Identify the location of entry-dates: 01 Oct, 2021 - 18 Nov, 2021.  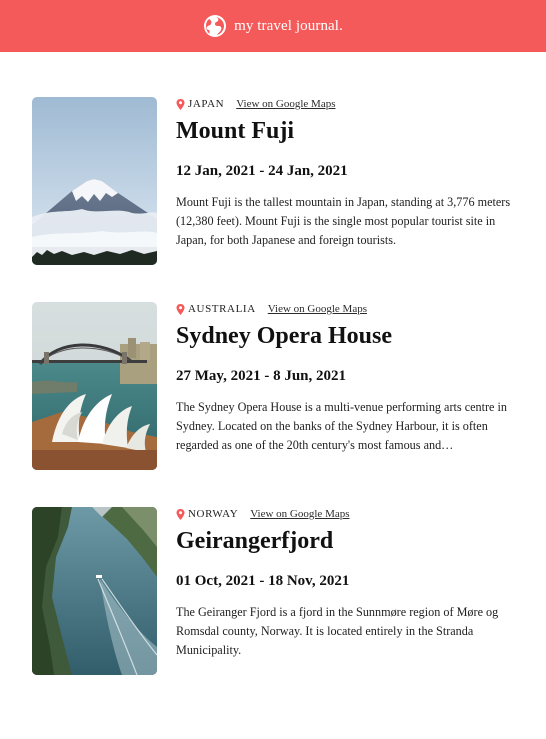
(263, 581).